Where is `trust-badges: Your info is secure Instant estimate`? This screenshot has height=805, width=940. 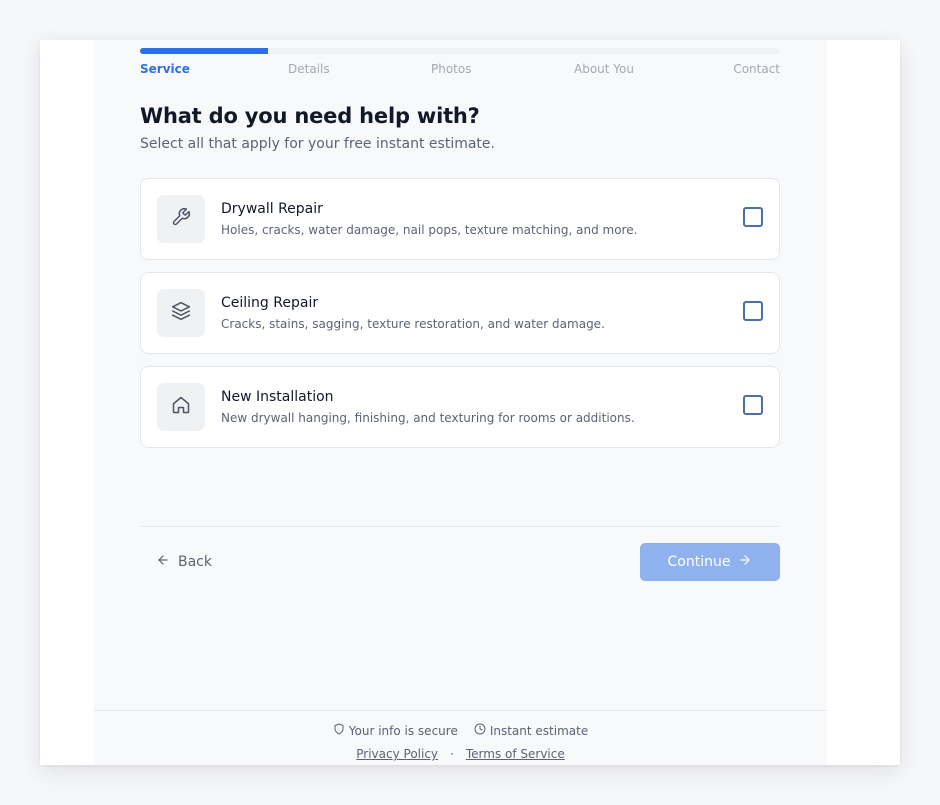
trust-badges: Your info is secure Instant estimate is located at coordinates (460, 730).